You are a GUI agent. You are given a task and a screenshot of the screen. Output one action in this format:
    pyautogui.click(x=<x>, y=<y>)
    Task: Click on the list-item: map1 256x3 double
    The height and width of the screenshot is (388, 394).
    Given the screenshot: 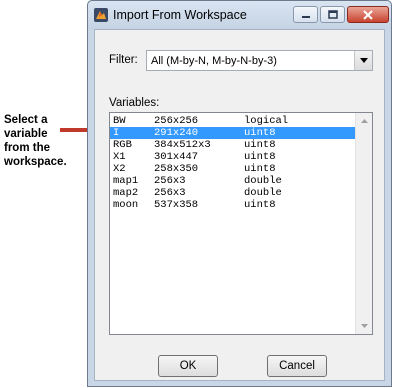 What is the action you would take?
    pyautogui.click(x=233, y=181)
    